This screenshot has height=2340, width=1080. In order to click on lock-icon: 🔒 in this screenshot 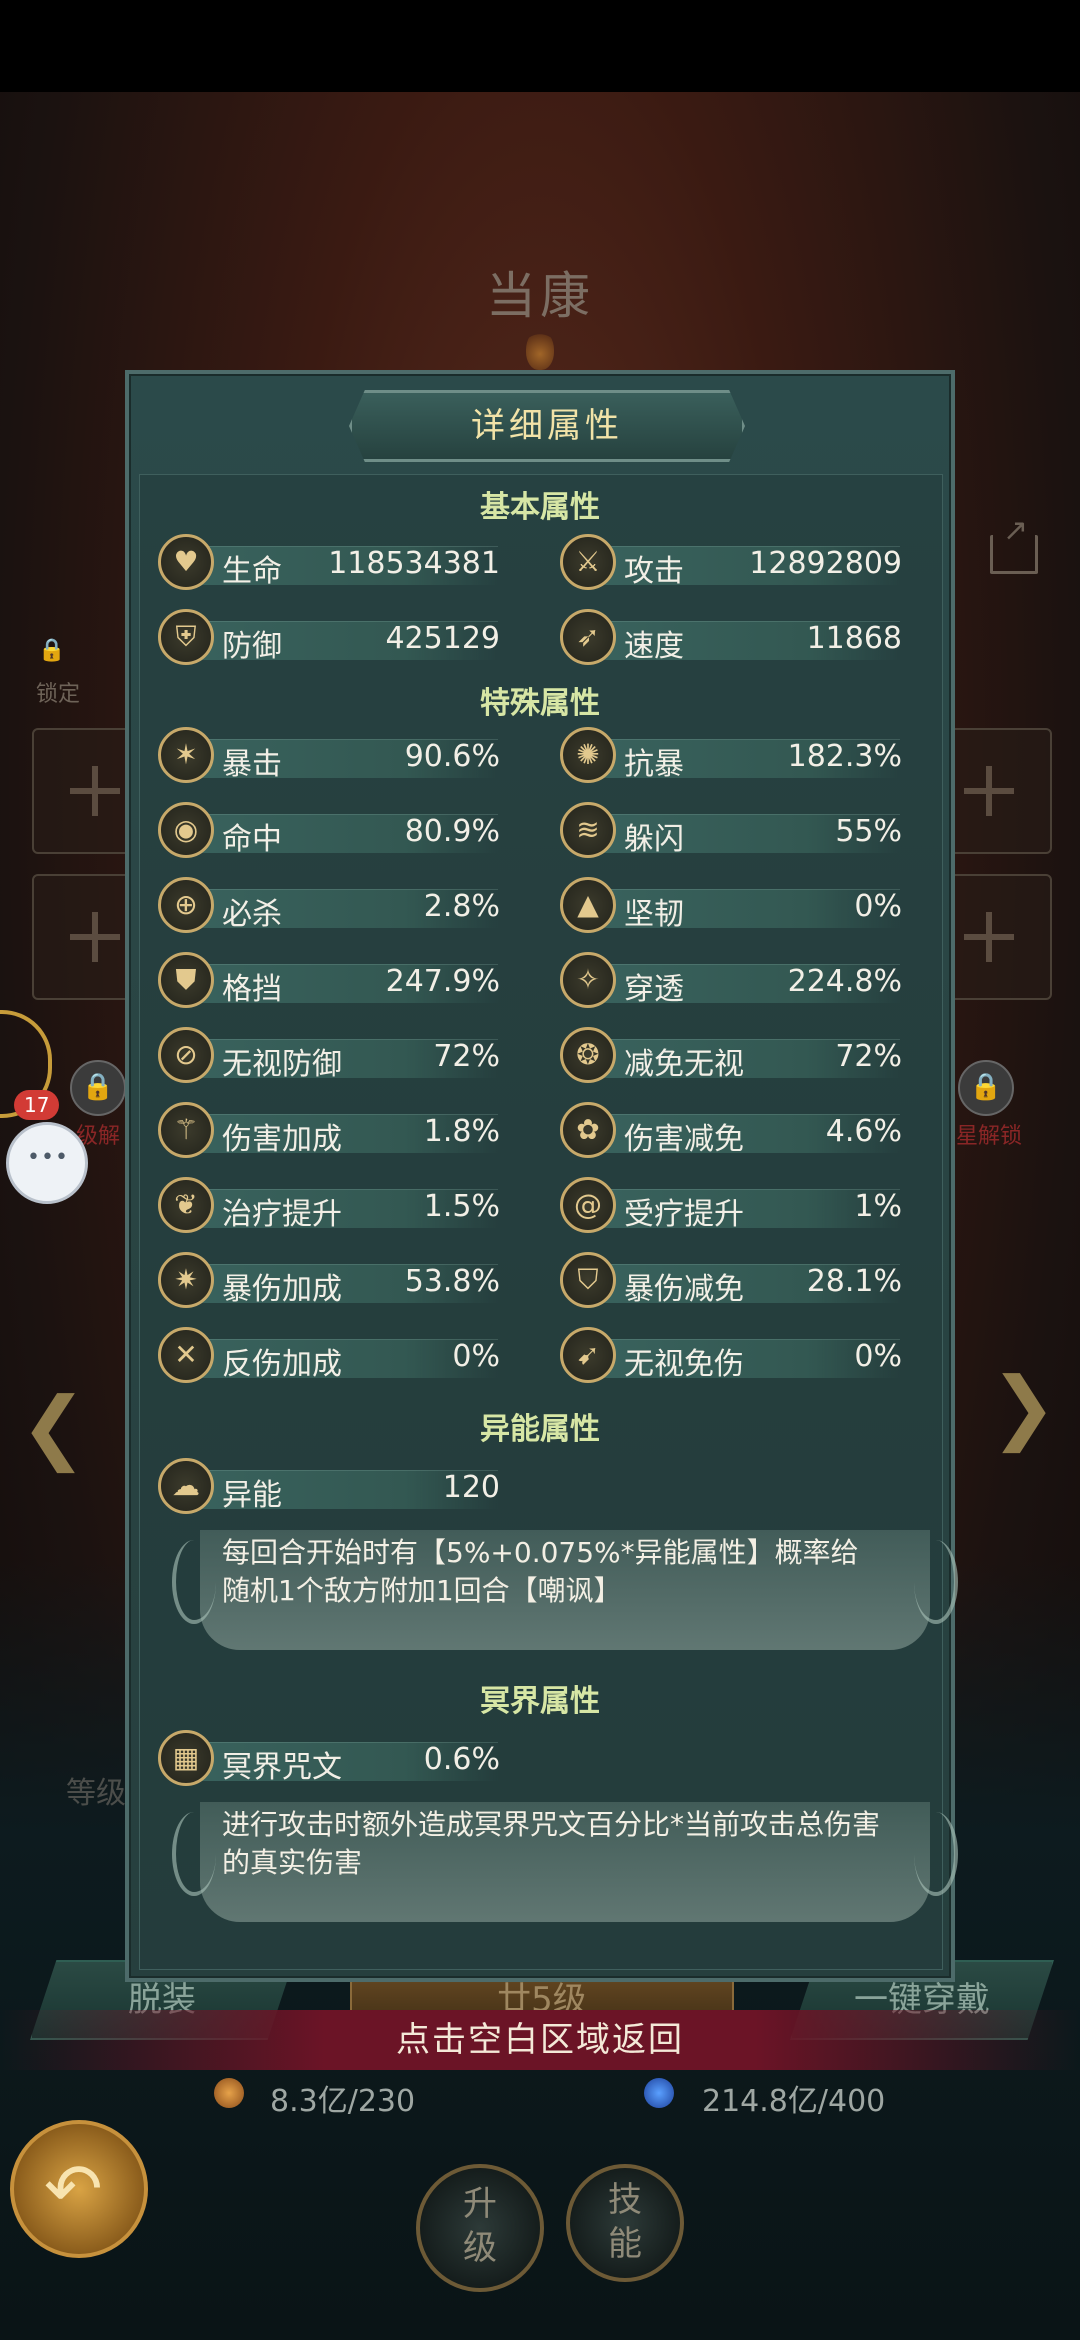, I will do `click(52, 650)`.